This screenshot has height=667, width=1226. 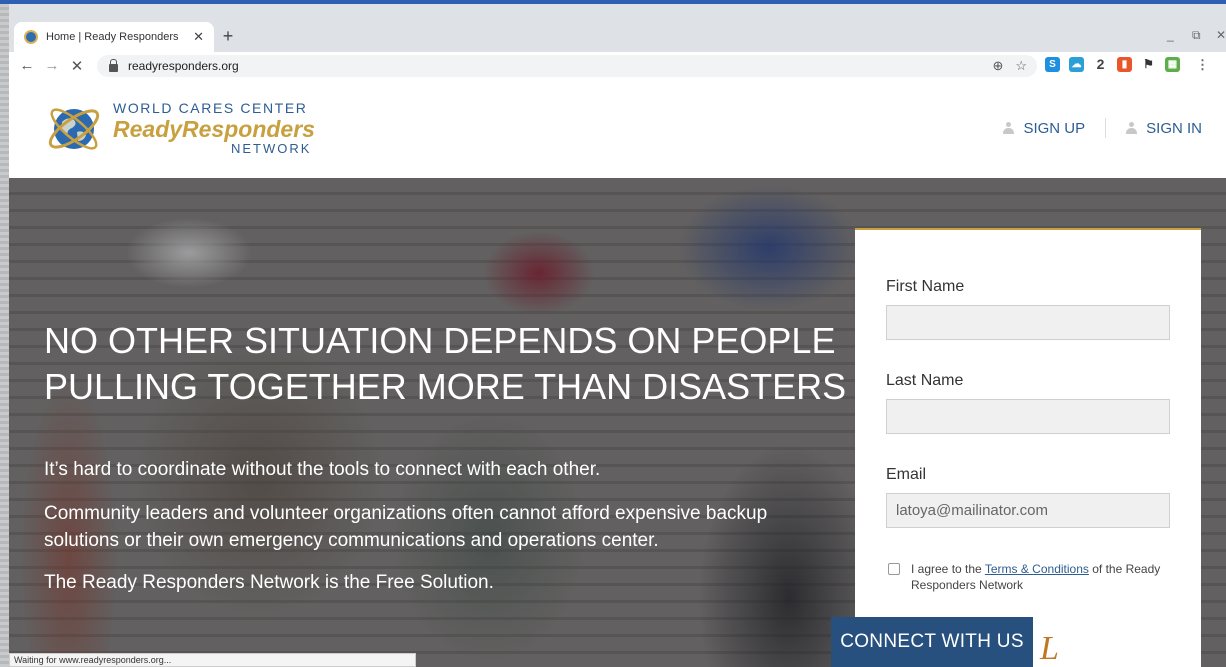 I want to click on connect-with-us-button: CONNECT WITH US, so click(x=932, y=642).